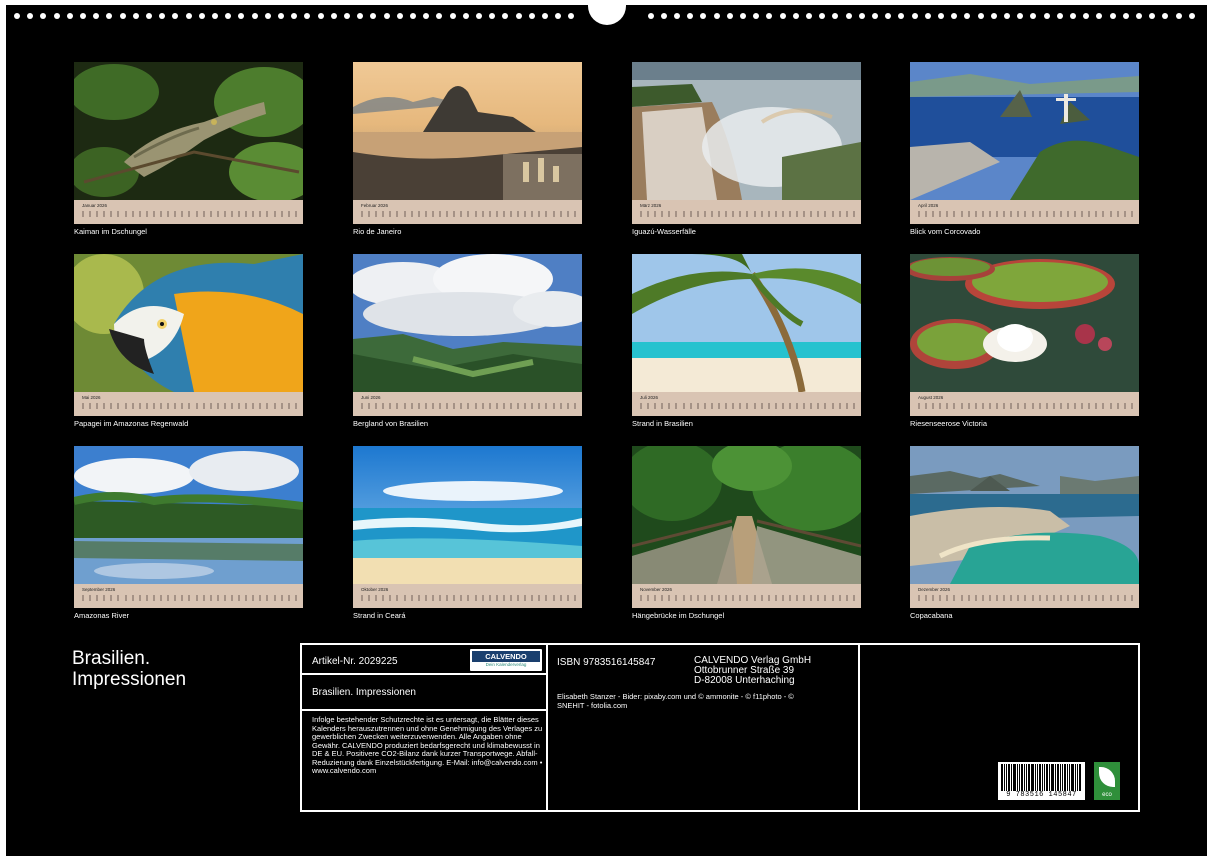 The width and height of the screenshot is (1214, 862). What do you see at coordinates (467, 533) in the screenshot?
I see `month-thumbnail-october: Oktober 2026 Strand in Ceará` at bounding box center [467, 533].